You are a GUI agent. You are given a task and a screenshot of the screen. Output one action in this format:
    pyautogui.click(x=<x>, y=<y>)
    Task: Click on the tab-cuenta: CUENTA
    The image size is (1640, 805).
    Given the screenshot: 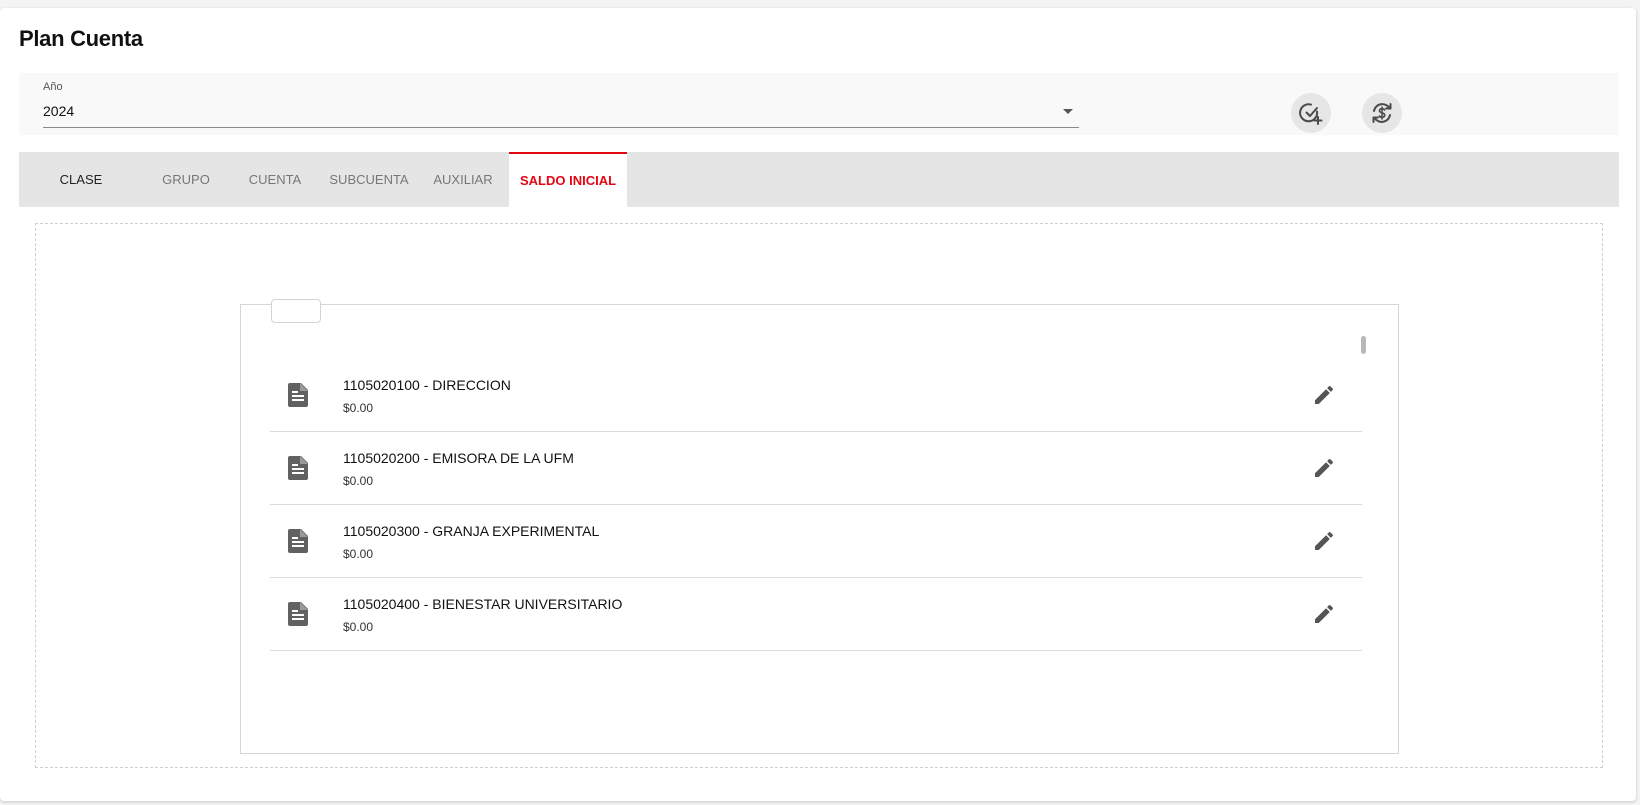 What is the action you would take?
    pyautogui.click(x=275, y=179)
    